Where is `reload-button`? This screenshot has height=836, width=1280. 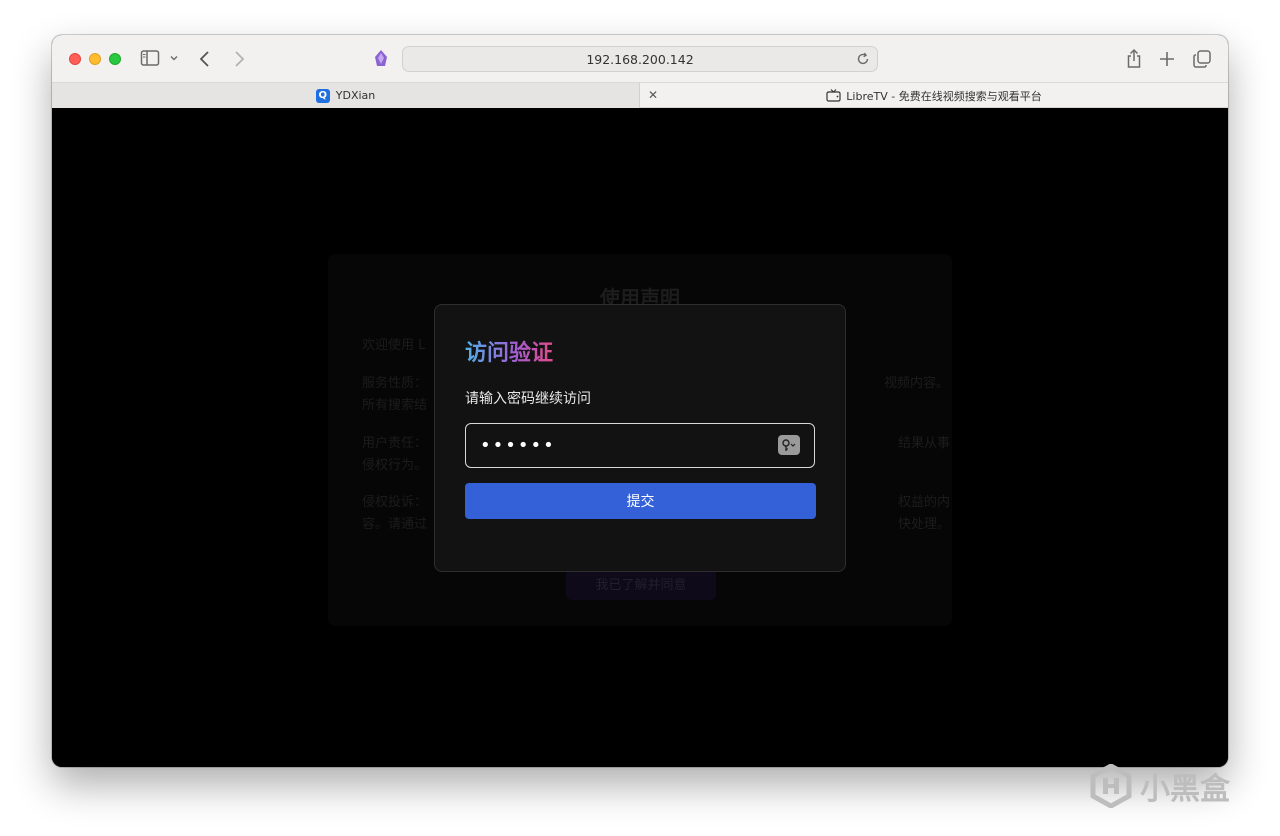 reload-button is located at coordinates (863, 60).